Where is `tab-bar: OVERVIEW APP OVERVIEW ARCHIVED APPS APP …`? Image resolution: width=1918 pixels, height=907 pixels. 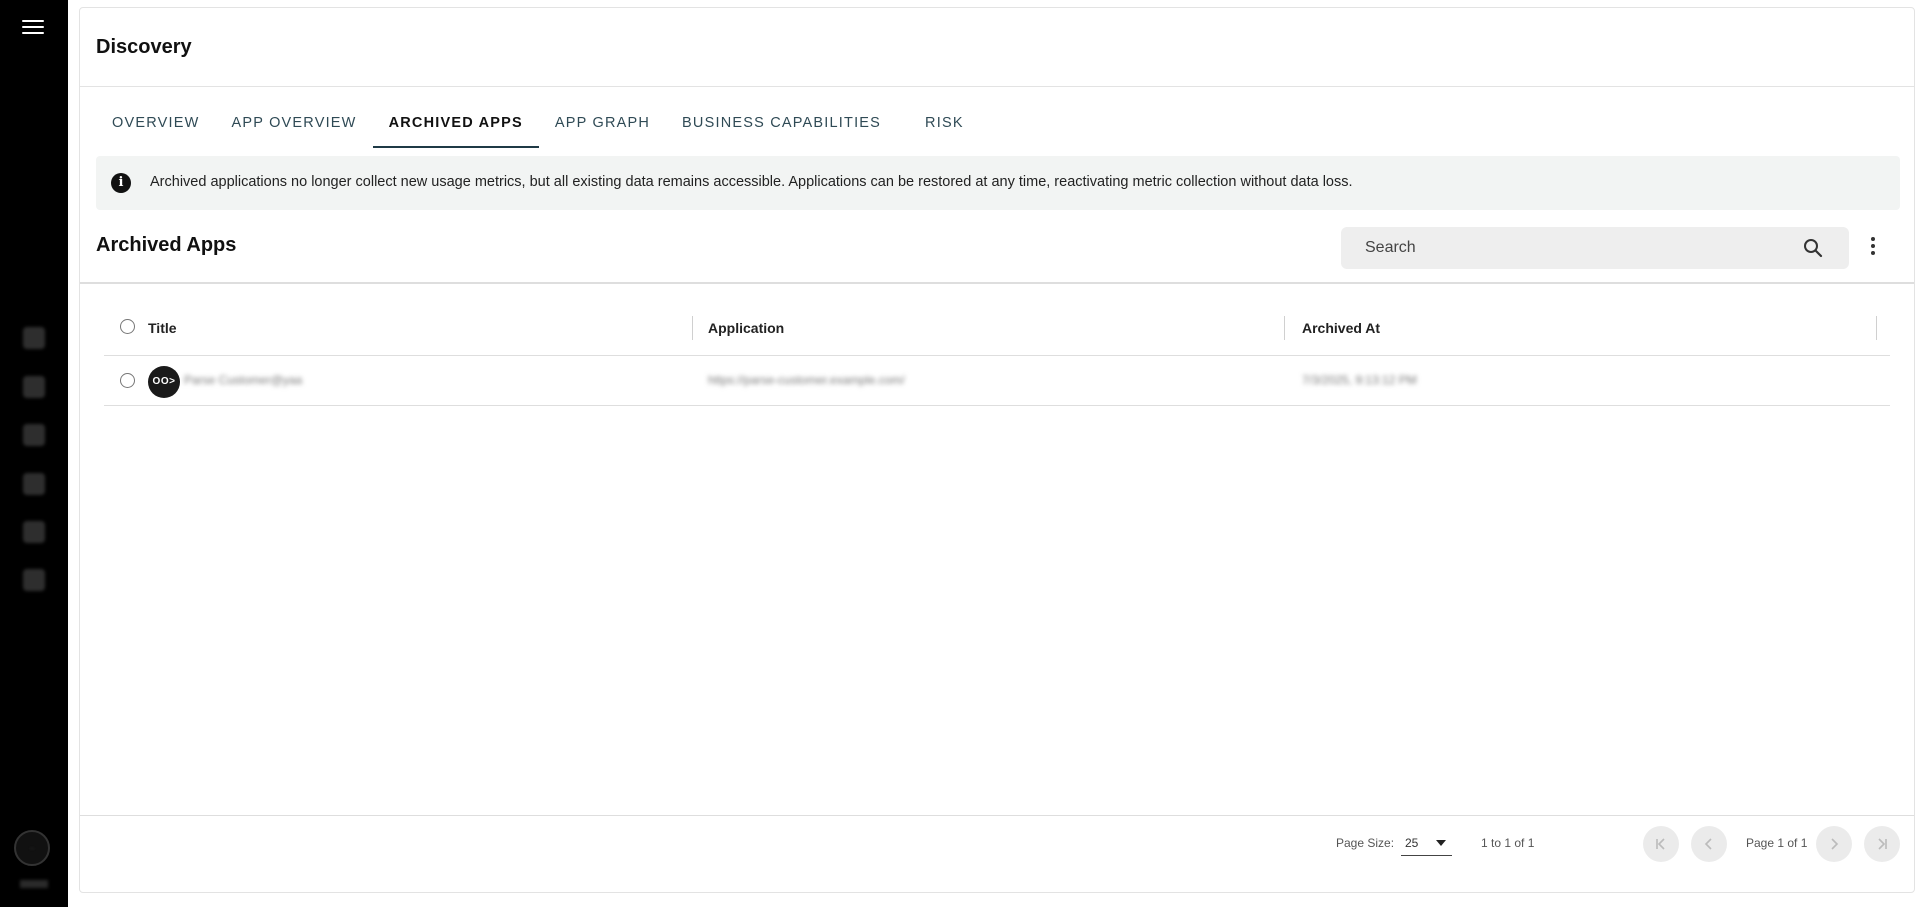 tab-bar: OVERVIEW APP OVERVIEW ARCHIVED APPS APP … is located at coordinates (538, 123).